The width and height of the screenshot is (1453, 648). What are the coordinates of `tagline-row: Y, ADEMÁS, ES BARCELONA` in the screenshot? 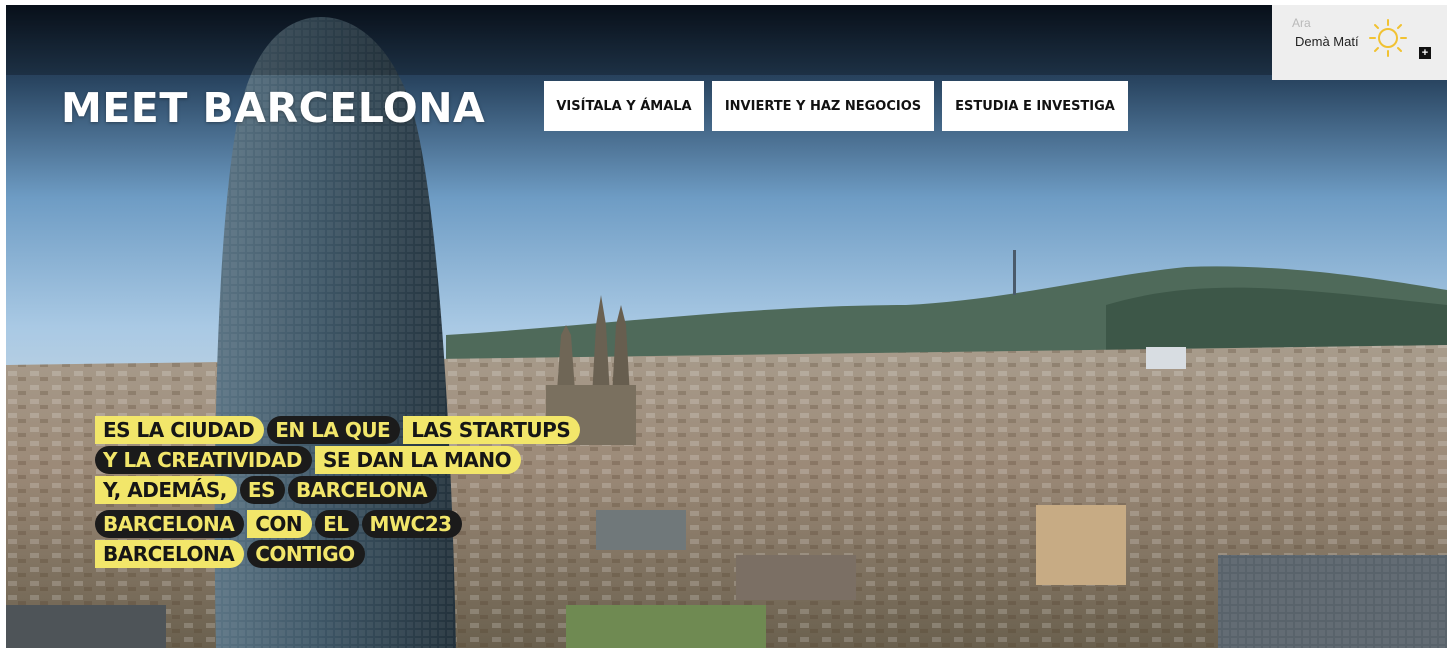 It's located at (337, 490).